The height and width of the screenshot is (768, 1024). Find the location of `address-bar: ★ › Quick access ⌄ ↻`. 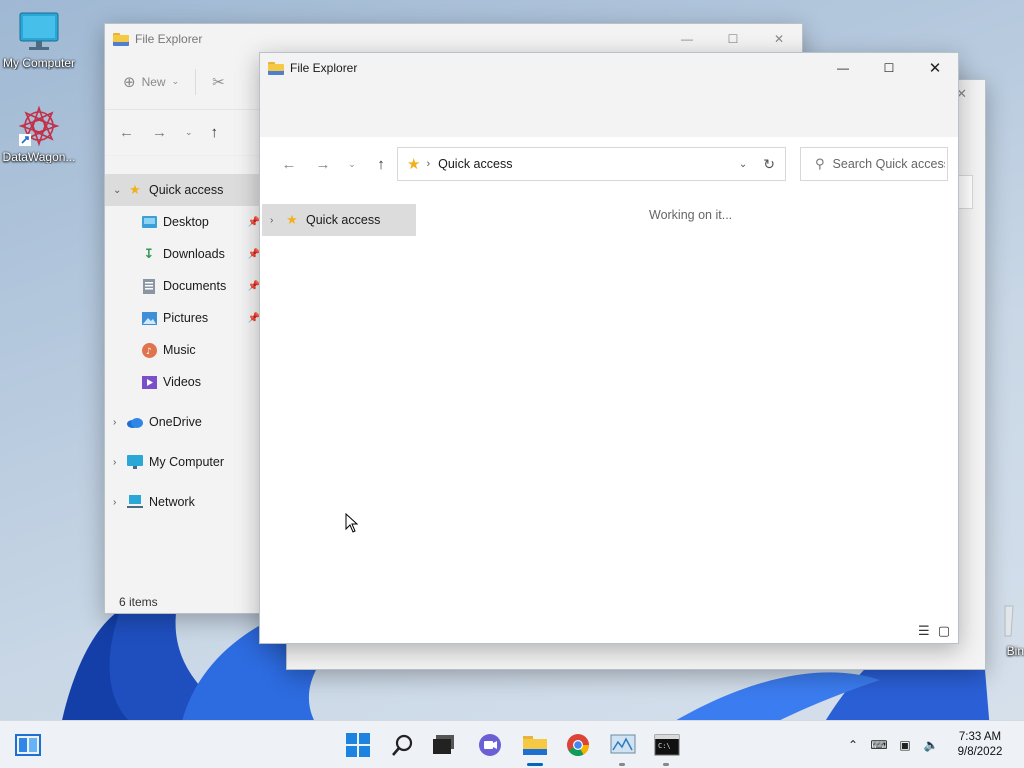

address-bar: ★ › Quick access ⌄ ↻ is located at coordinates (591, 164).